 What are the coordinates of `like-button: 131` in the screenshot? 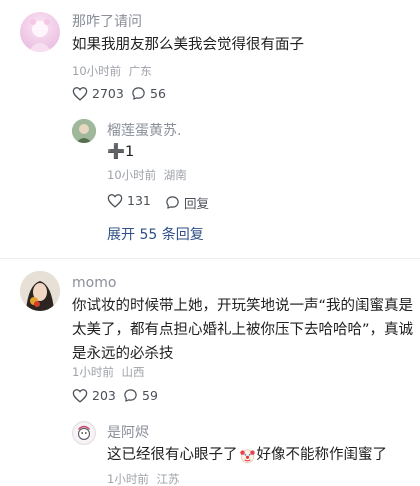 It's located at (129, 200).